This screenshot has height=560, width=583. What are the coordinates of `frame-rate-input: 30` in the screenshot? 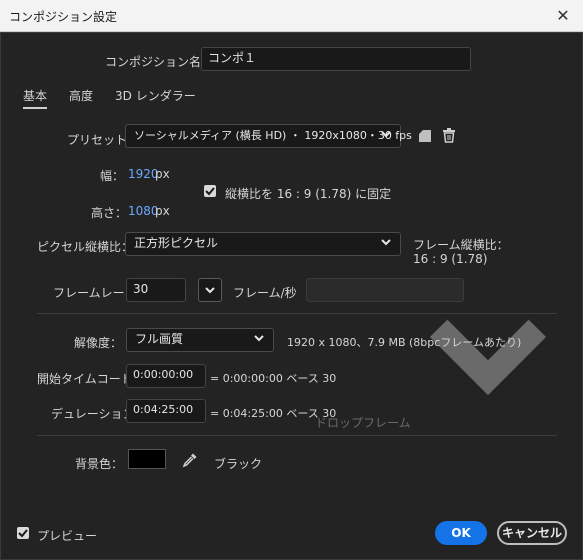 It's located at (156, 290).